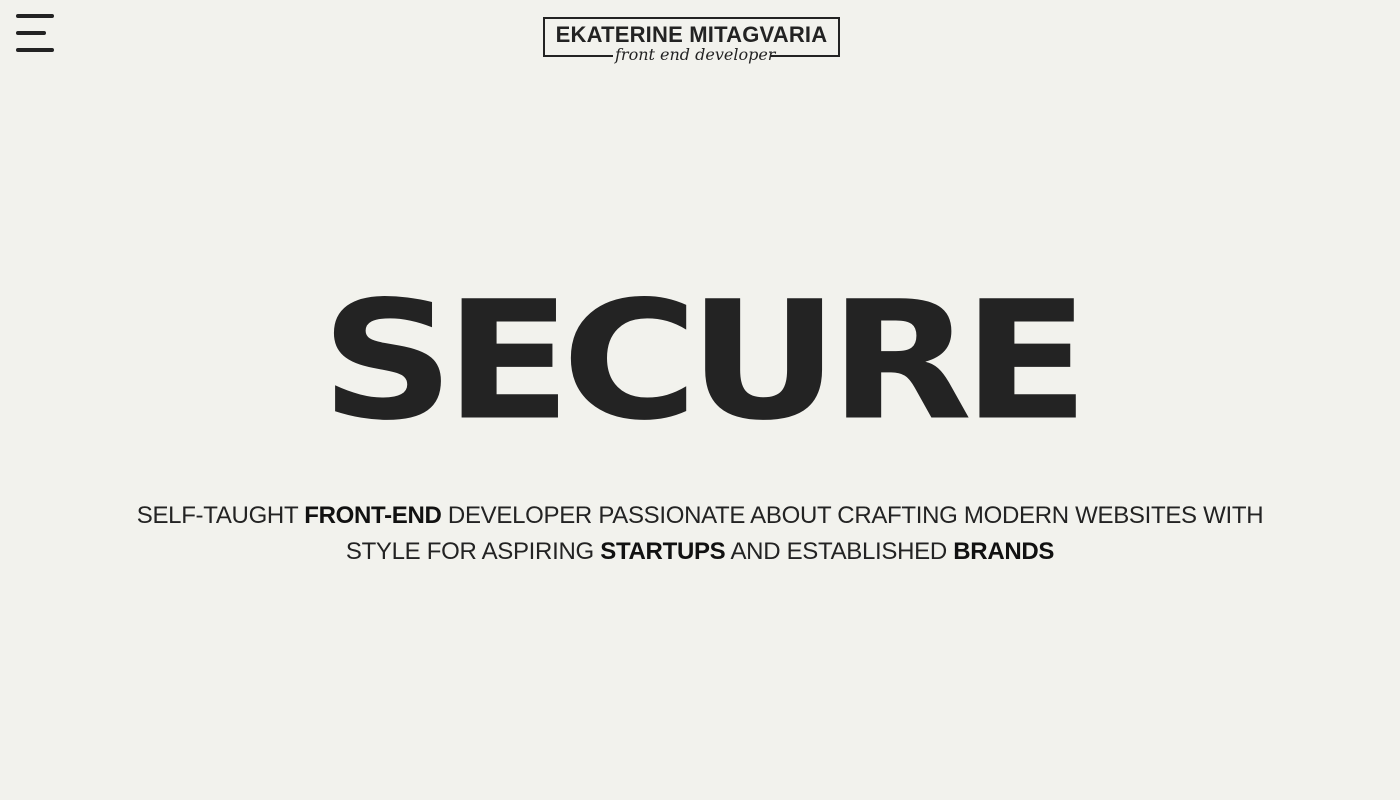 Image resolution: width=1400 pixels, height=800 pixels. I want to click on hero-title: SECURE, so click(705, 361).